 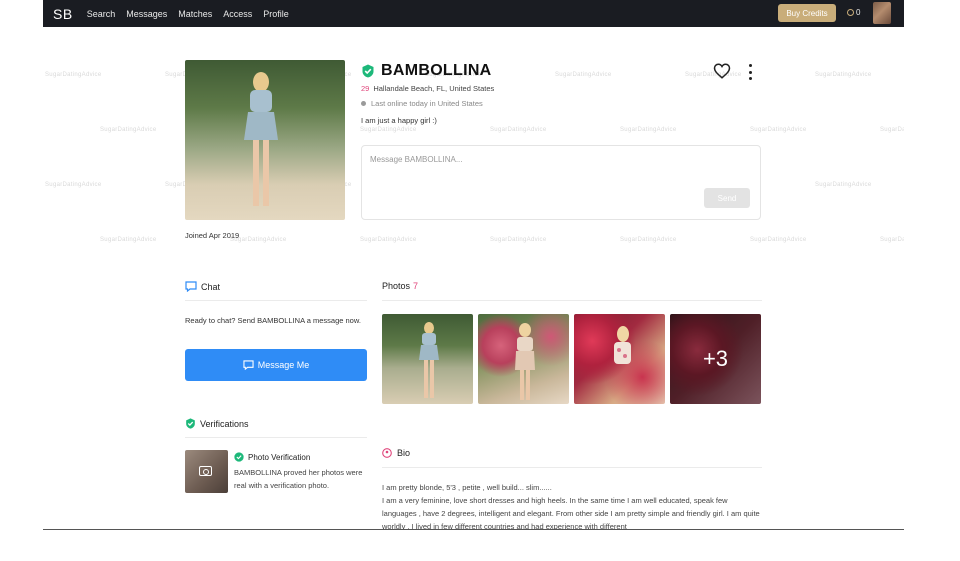 I want to click on bio-title: Bio, so click(x=404, y=453).